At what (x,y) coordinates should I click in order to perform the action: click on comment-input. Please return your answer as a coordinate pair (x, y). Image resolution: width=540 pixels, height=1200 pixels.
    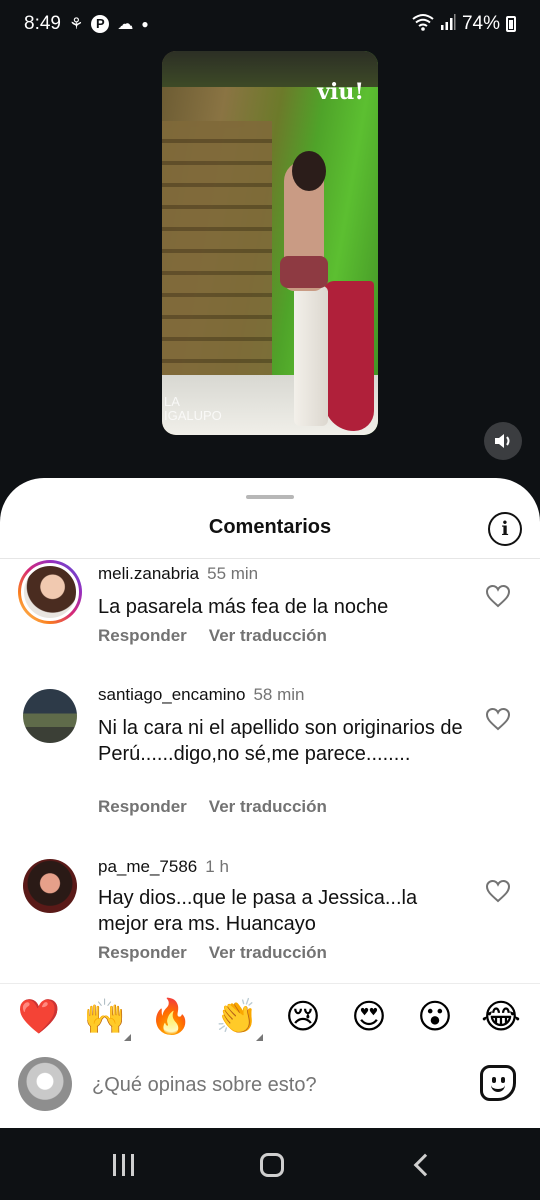
    Looking at the image, I should click on (272, 1085).